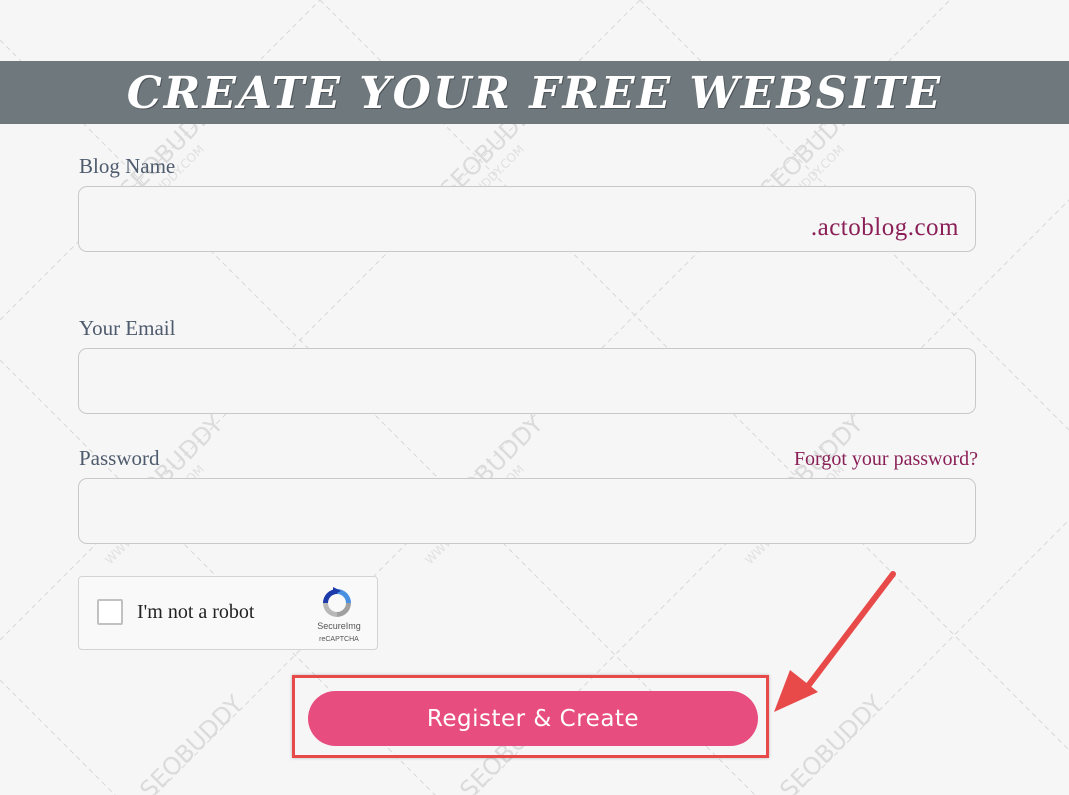  What do you see at coordinates (196, 612) in the screenshot?
I see `recaptcha-label: I'm not a robot` at bounding box center [196, 612].